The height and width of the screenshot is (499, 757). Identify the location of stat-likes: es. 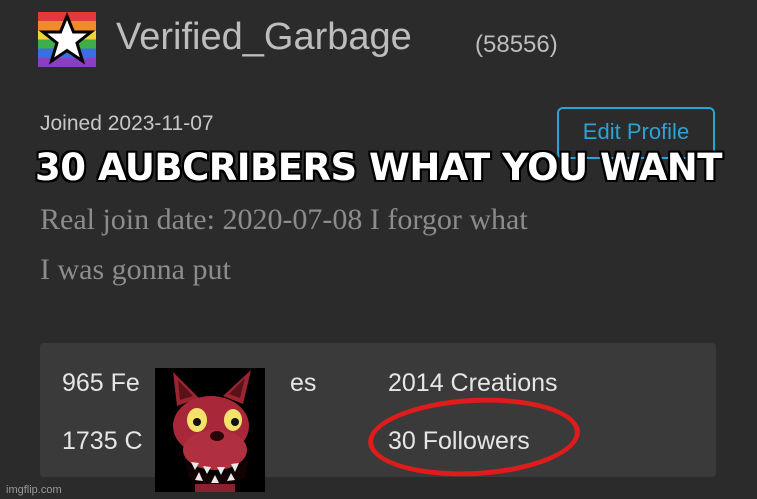
(303, 383).